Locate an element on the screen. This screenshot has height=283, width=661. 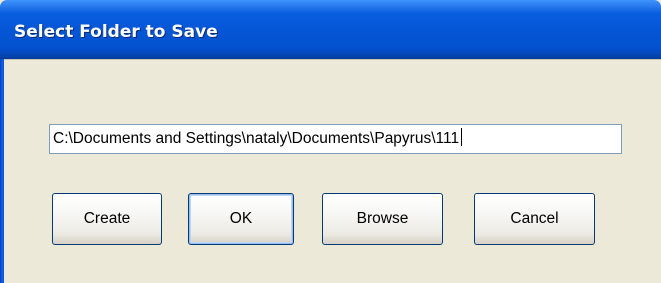
dialog-title: Select Folder to Save is located at coordinates (116, 32).